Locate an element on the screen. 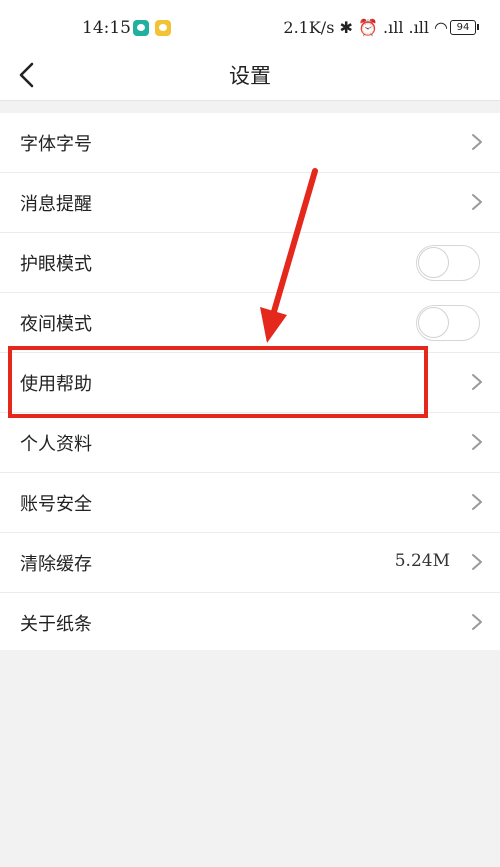  settings-item-label: 护眼模式 is located at coordinates (56, 264).